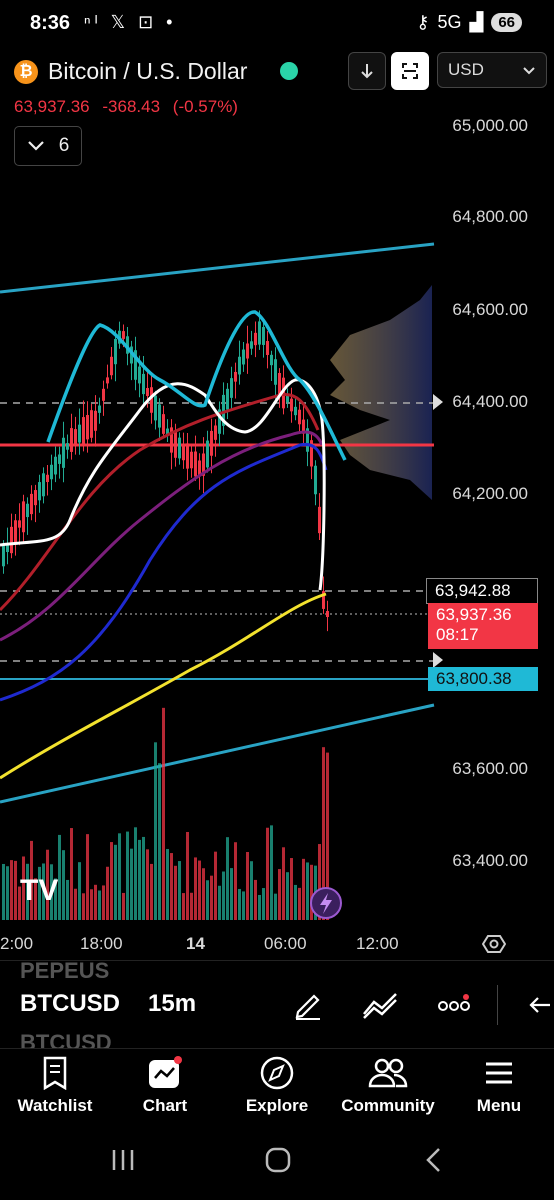  Describe the element at coordinates (454, 1002) in the screenshot. I see `more-dots-icon` at that location.